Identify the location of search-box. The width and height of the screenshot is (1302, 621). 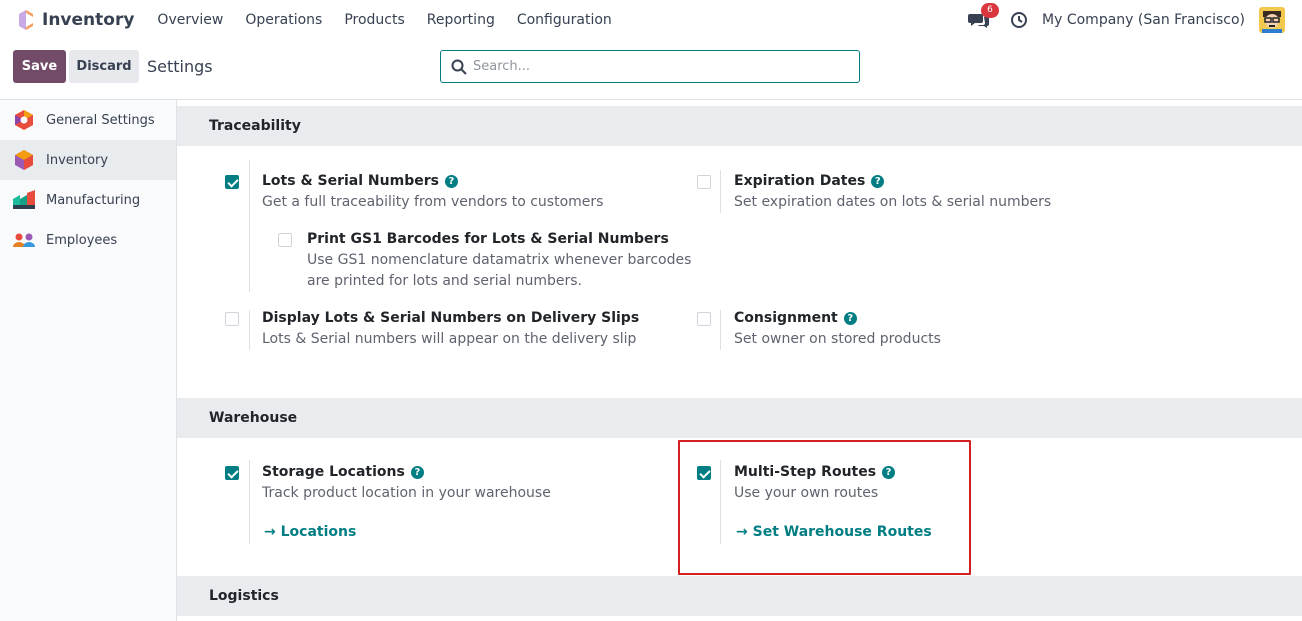
(650, 66).